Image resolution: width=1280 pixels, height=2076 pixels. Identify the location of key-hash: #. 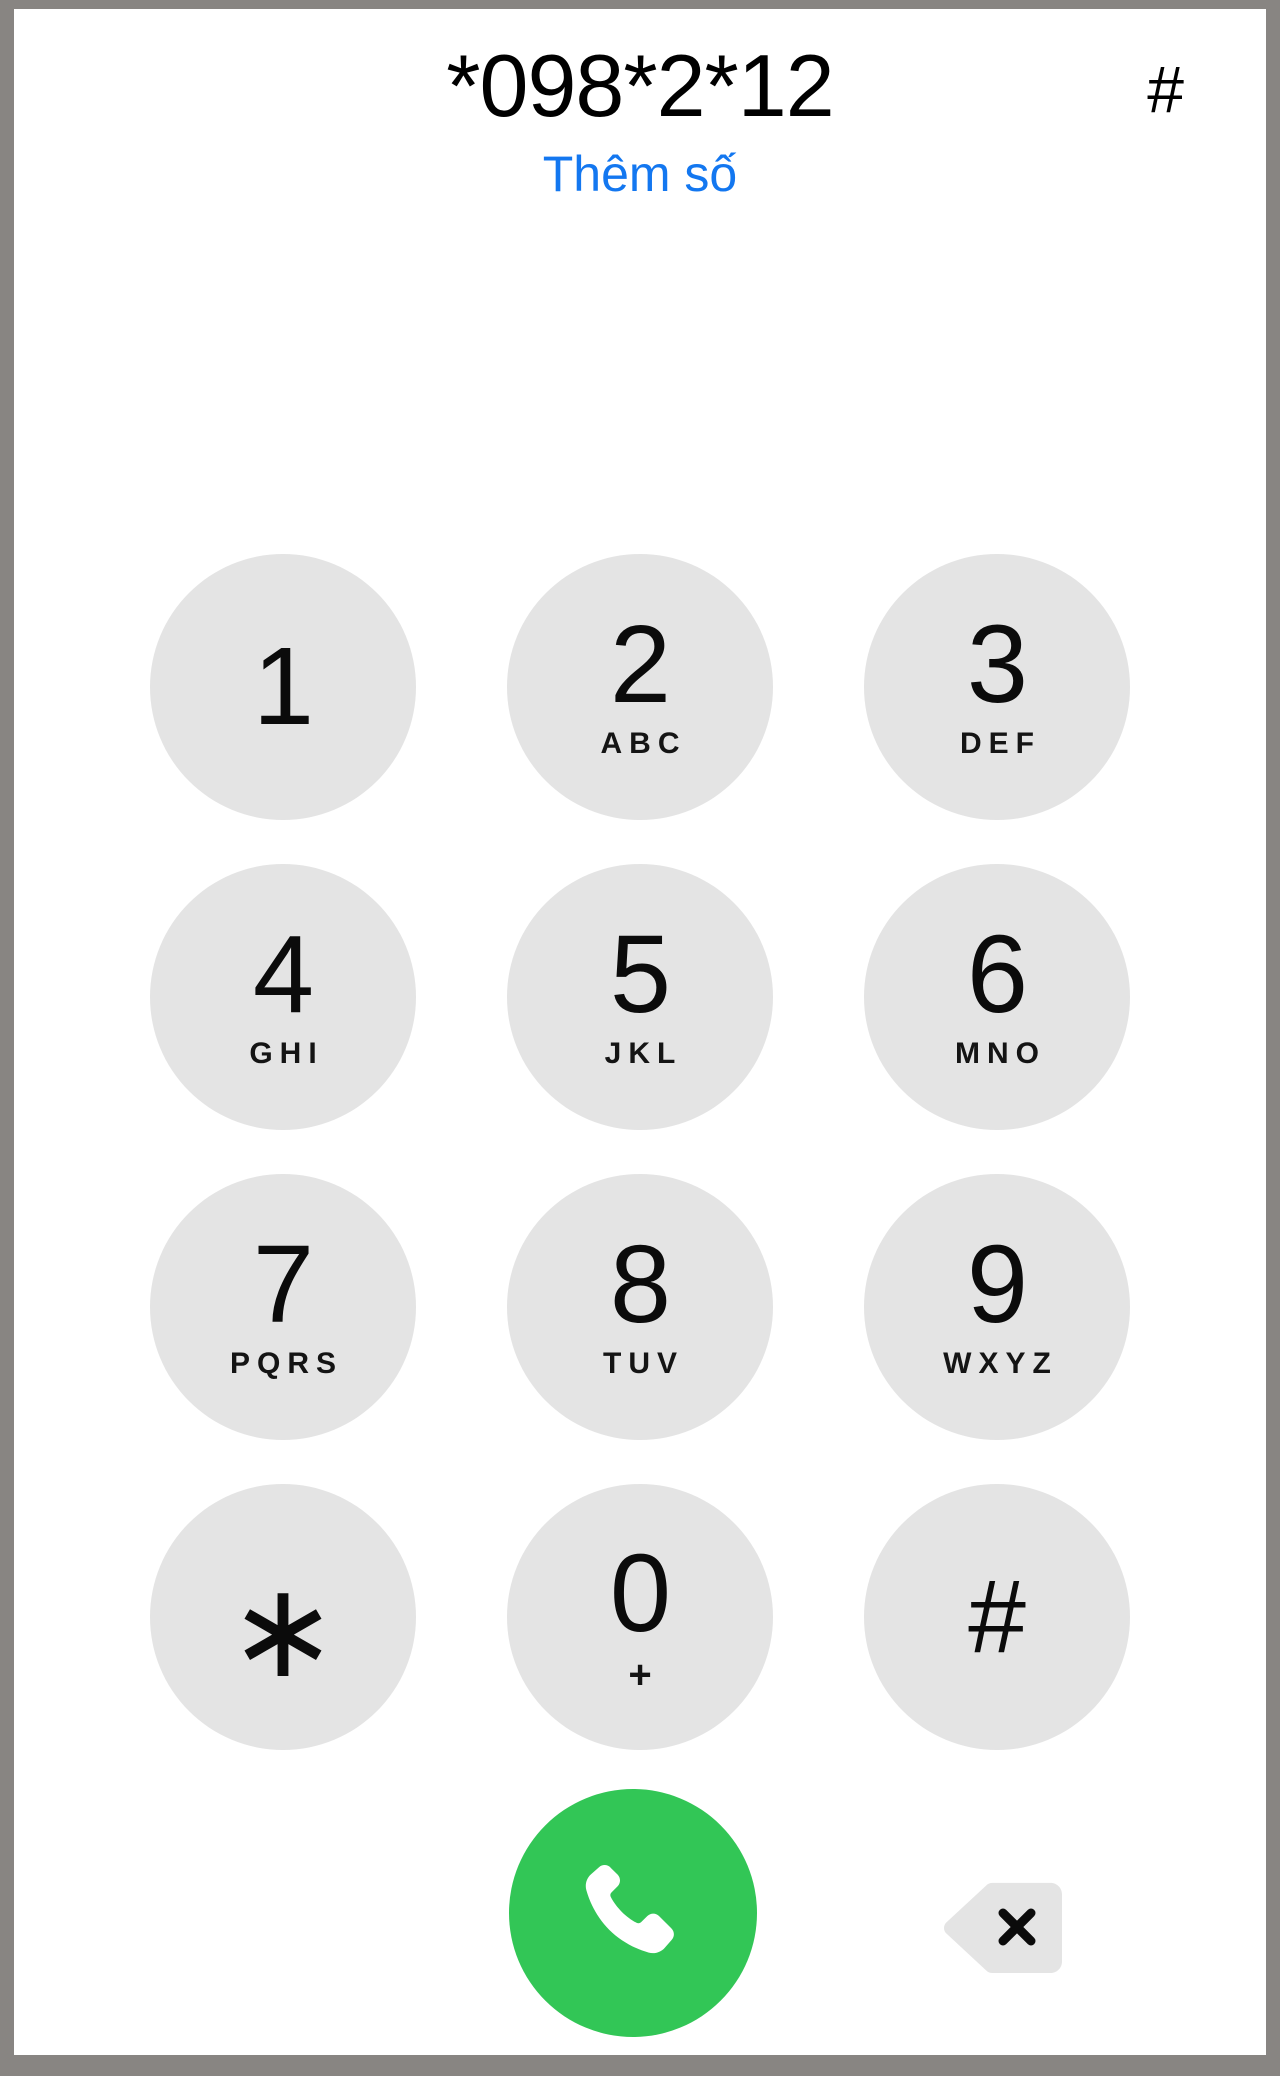
(997, 1617).